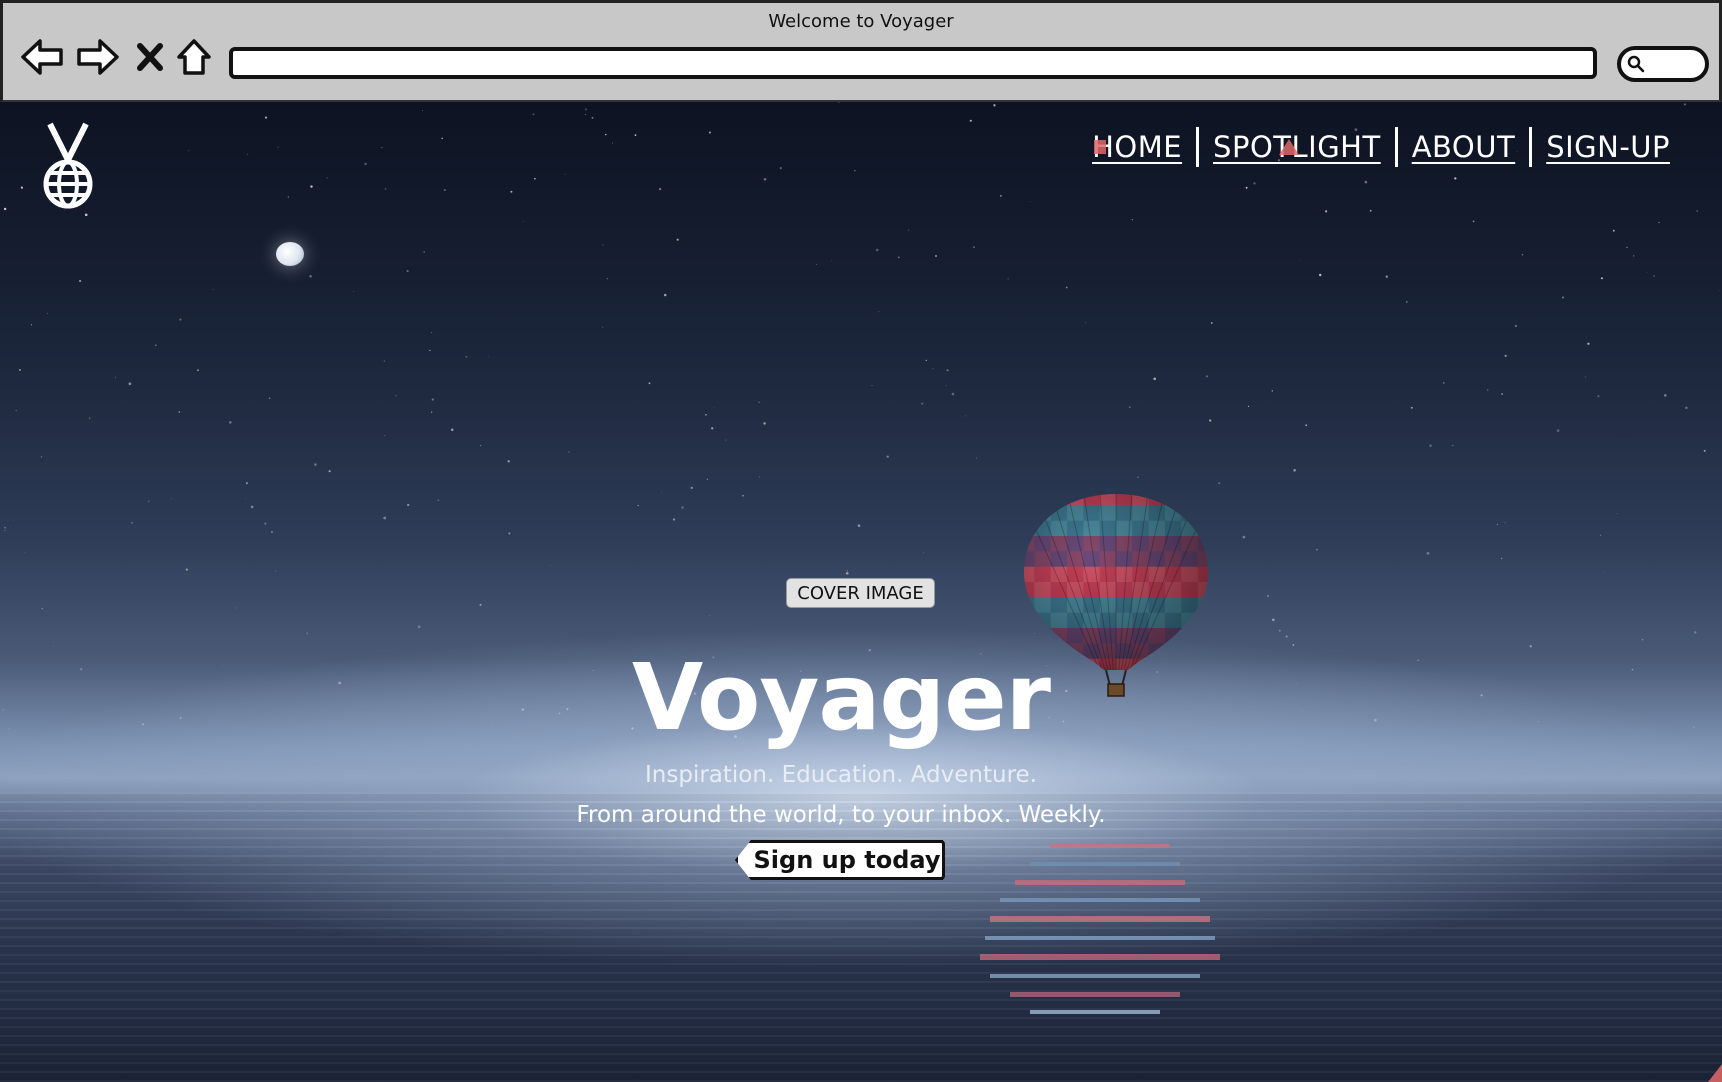 This screenshot has height=1082, width=1722. Describe the element at coordinates (1100, 929) in the screenshot. I see `balloon-reflection` at that location.